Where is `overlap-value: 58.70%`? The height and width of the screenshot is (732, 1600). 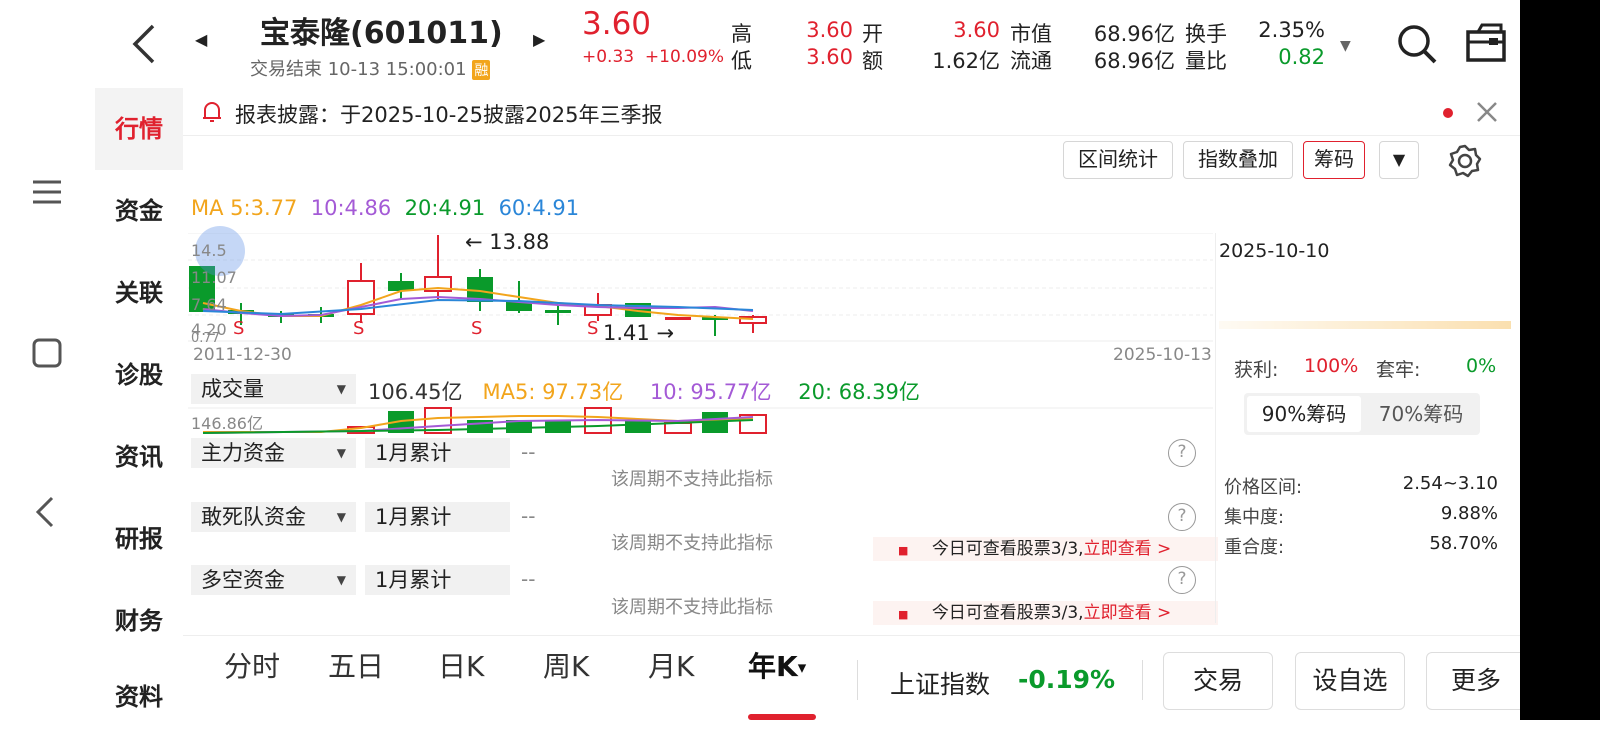 overlap-value: 58.70% is located at coordinates (1463, 543).